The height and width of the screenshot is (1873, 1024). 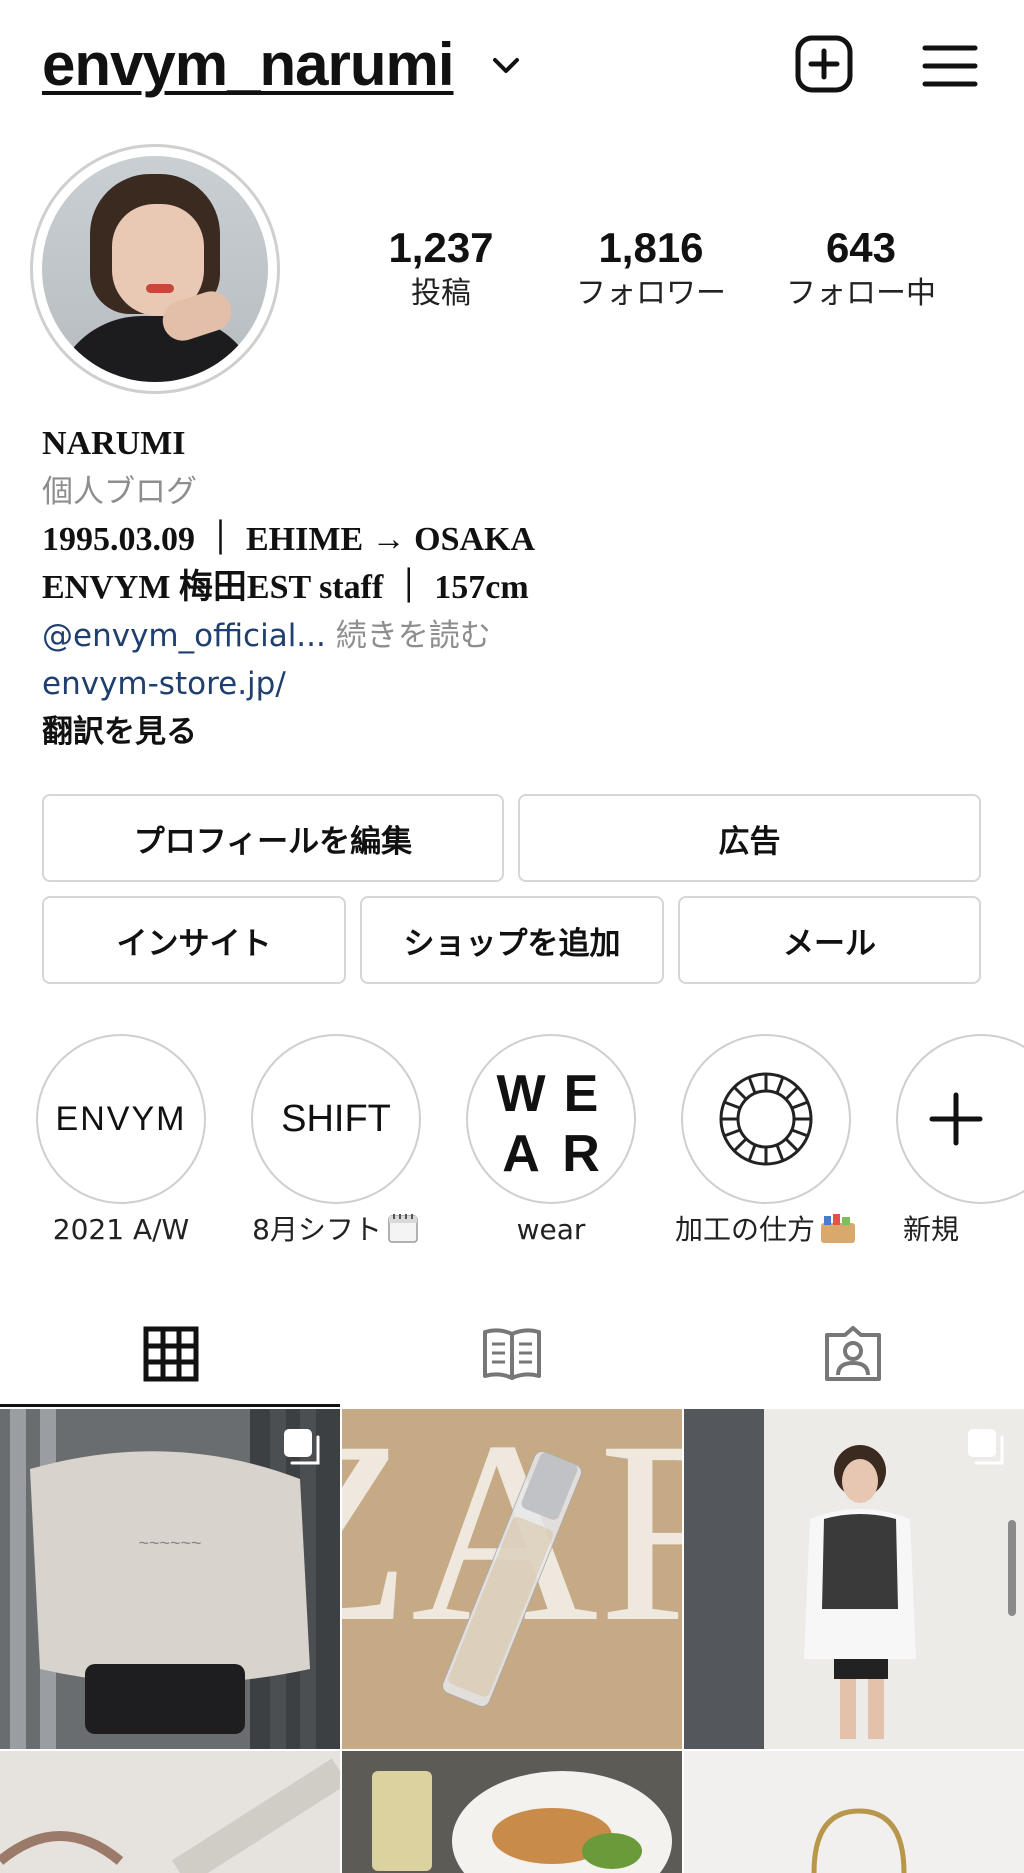 What do you see at coordinates (441, 293) in the screenshot?
I see `stat-posts-label: 投稿` at bounding box center [441, 293].